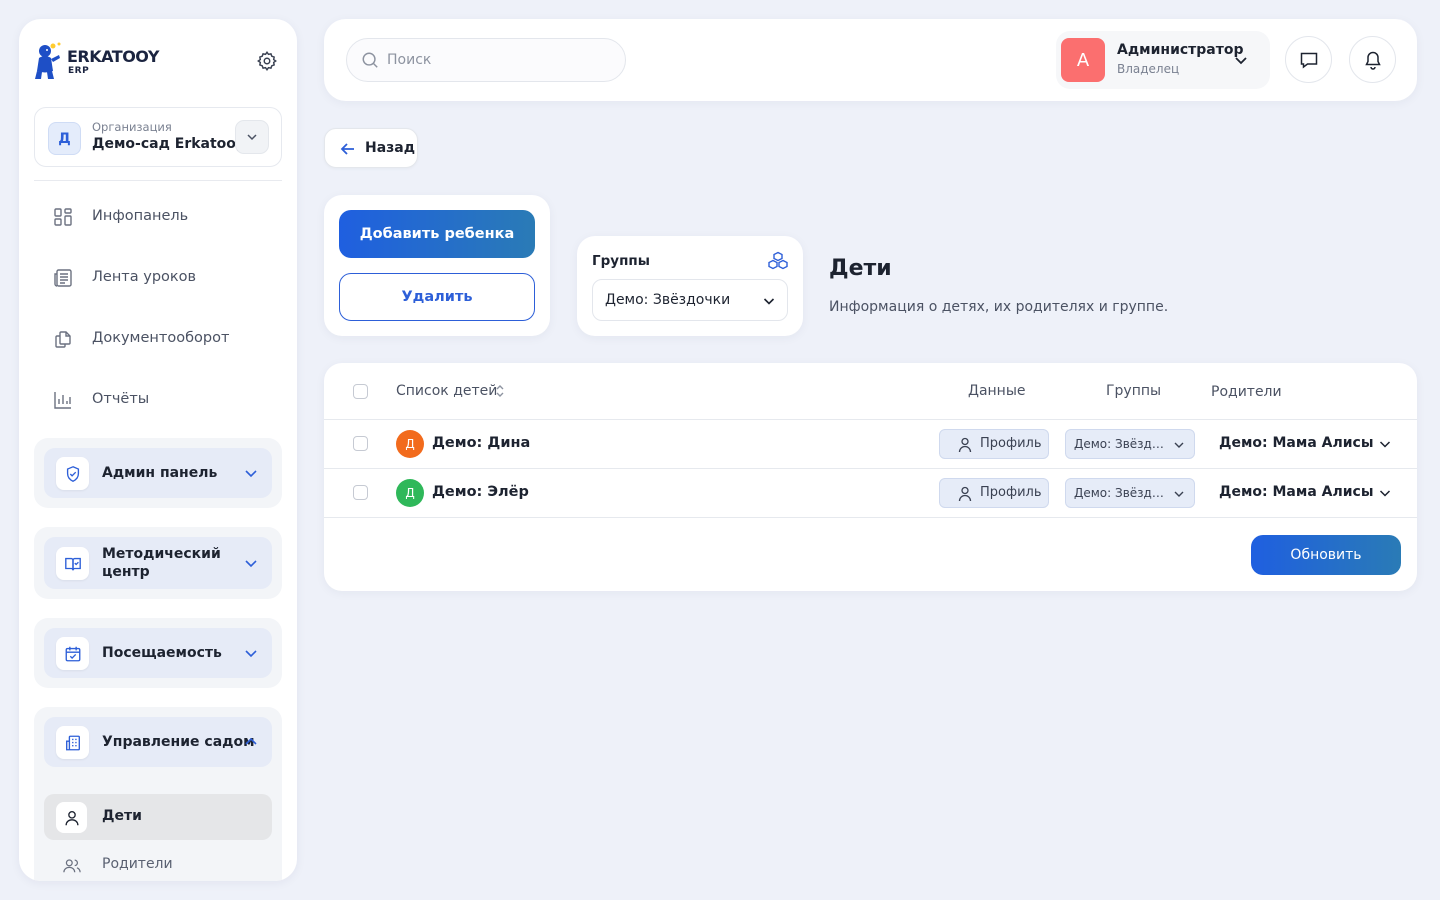 This screenshot has width=1440, height=900. I want to click on brand-logo: ERKATOOY ERP, so click(108, 61).